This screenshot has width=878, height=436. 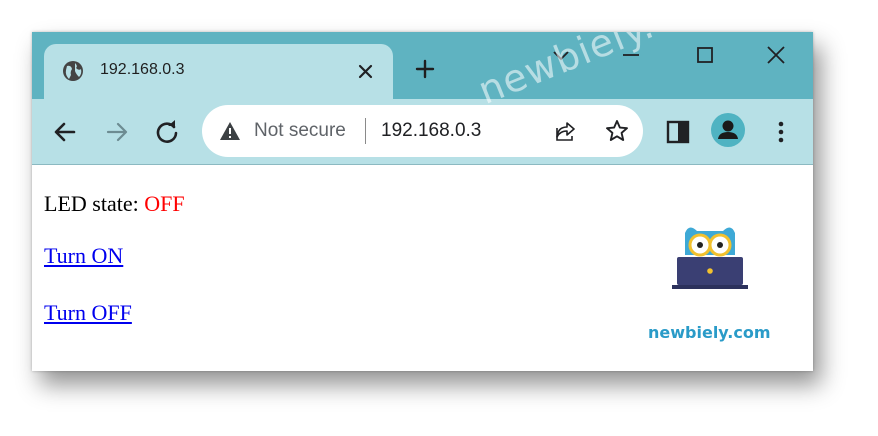 I want to click on logo-text: newbiely.com, so click(x=709, y=332).